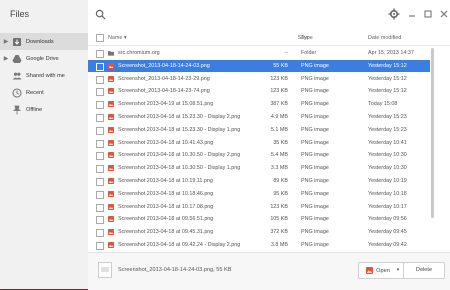  Describe the element at coordinates (387, 219) in the screenshot. I see `file-date: Yesterday 09:56` at that location.